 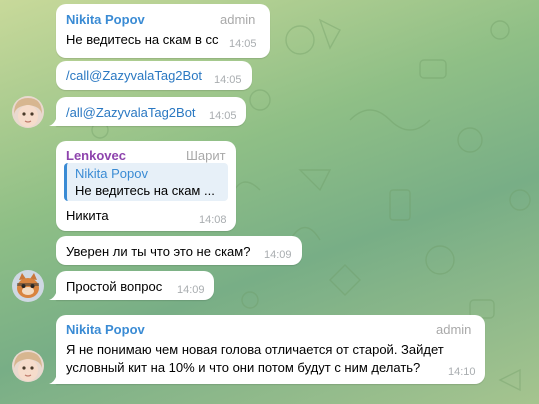 What do you see at coordinates (114, 286) in the screenshot?
I see `message-text: Простой вопрос` at bounding box center [114, 286].